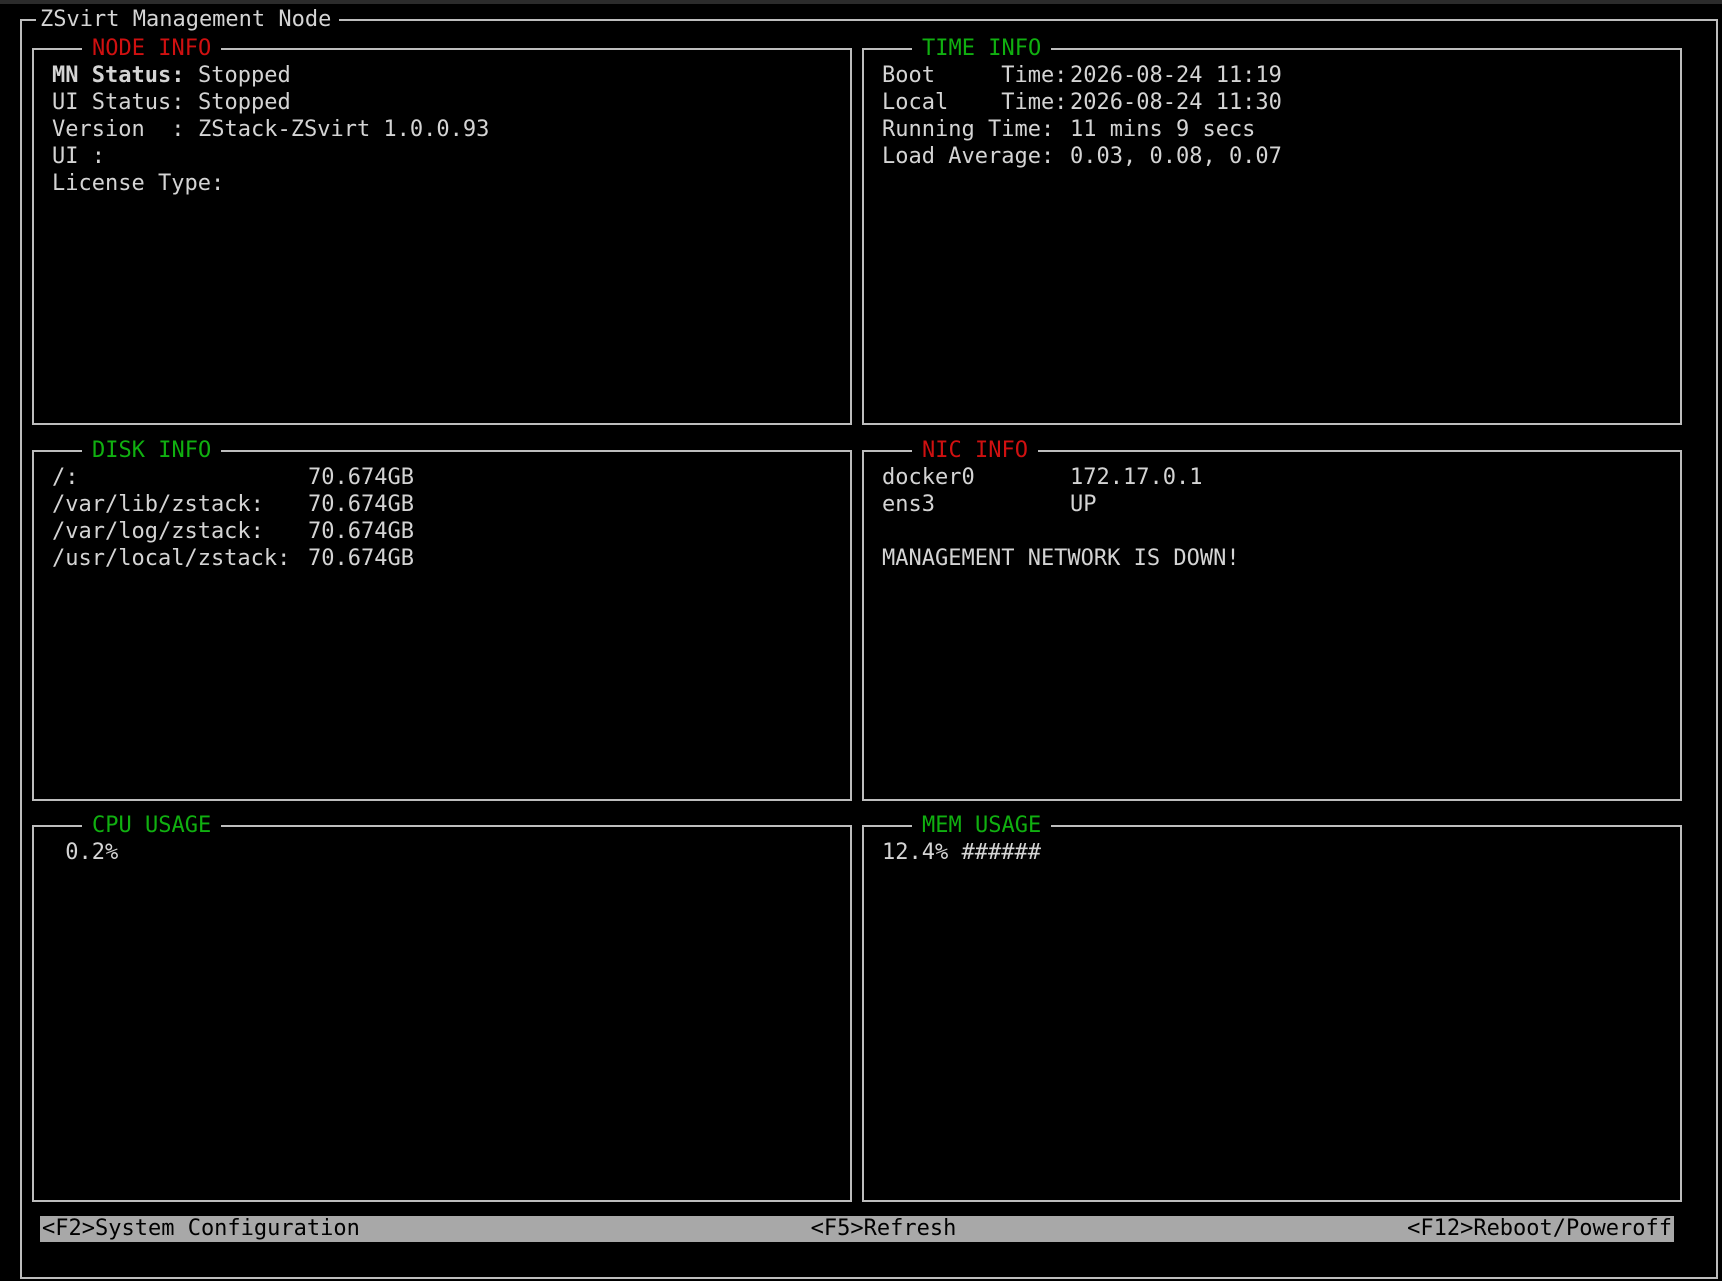 The image size is (1722, 1281). I want to click on disk-info-title: DISK INFO, so click(152, 451).